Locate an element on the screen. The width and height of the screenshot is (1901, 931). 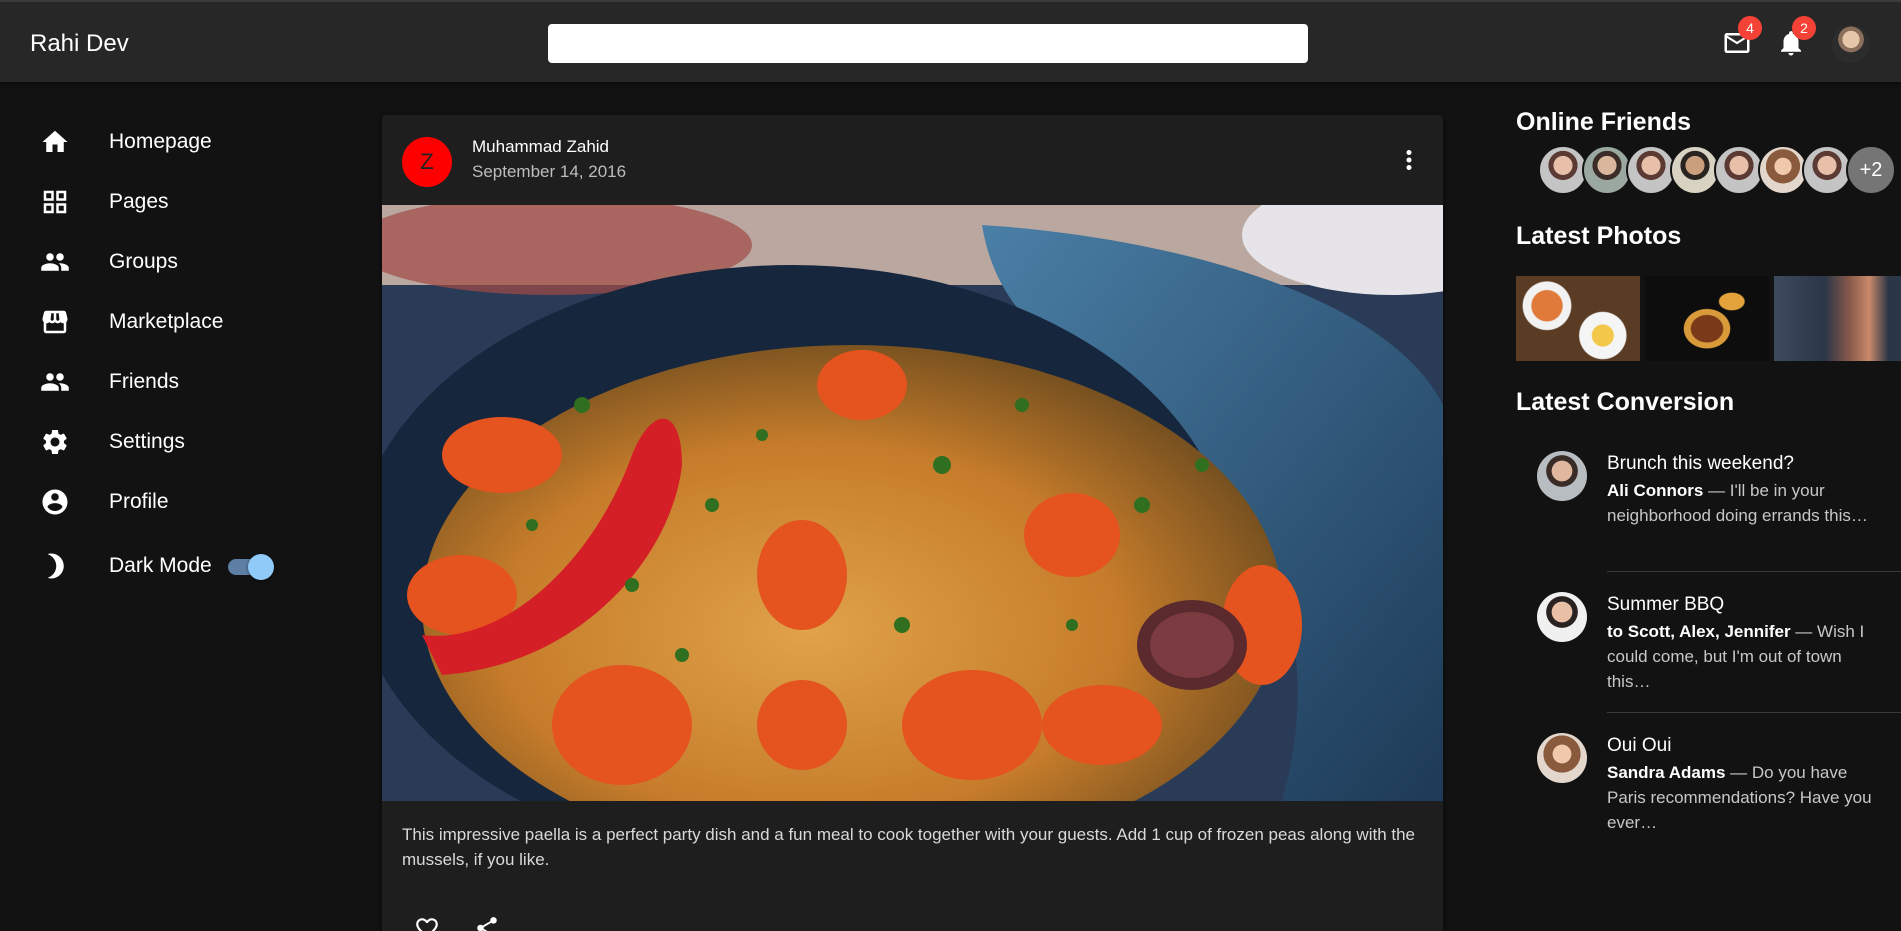
app-bar: Rahi Dev 4 2 is located at coordinates (950, 41).